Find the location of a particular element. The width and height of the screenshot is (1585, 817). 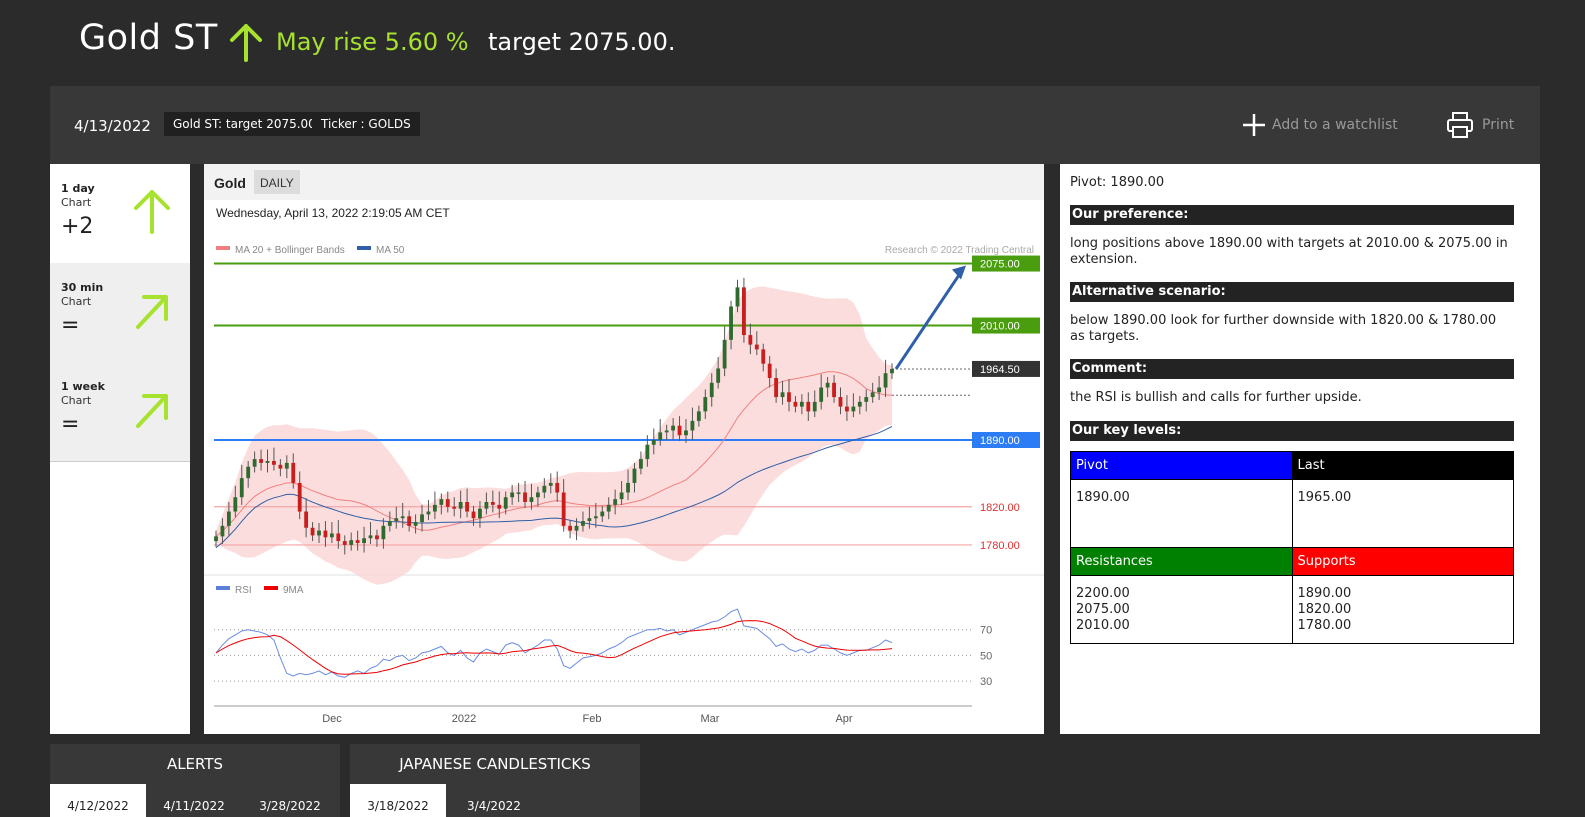

legend-ma50-swatch is located at coordinates (364, 248).